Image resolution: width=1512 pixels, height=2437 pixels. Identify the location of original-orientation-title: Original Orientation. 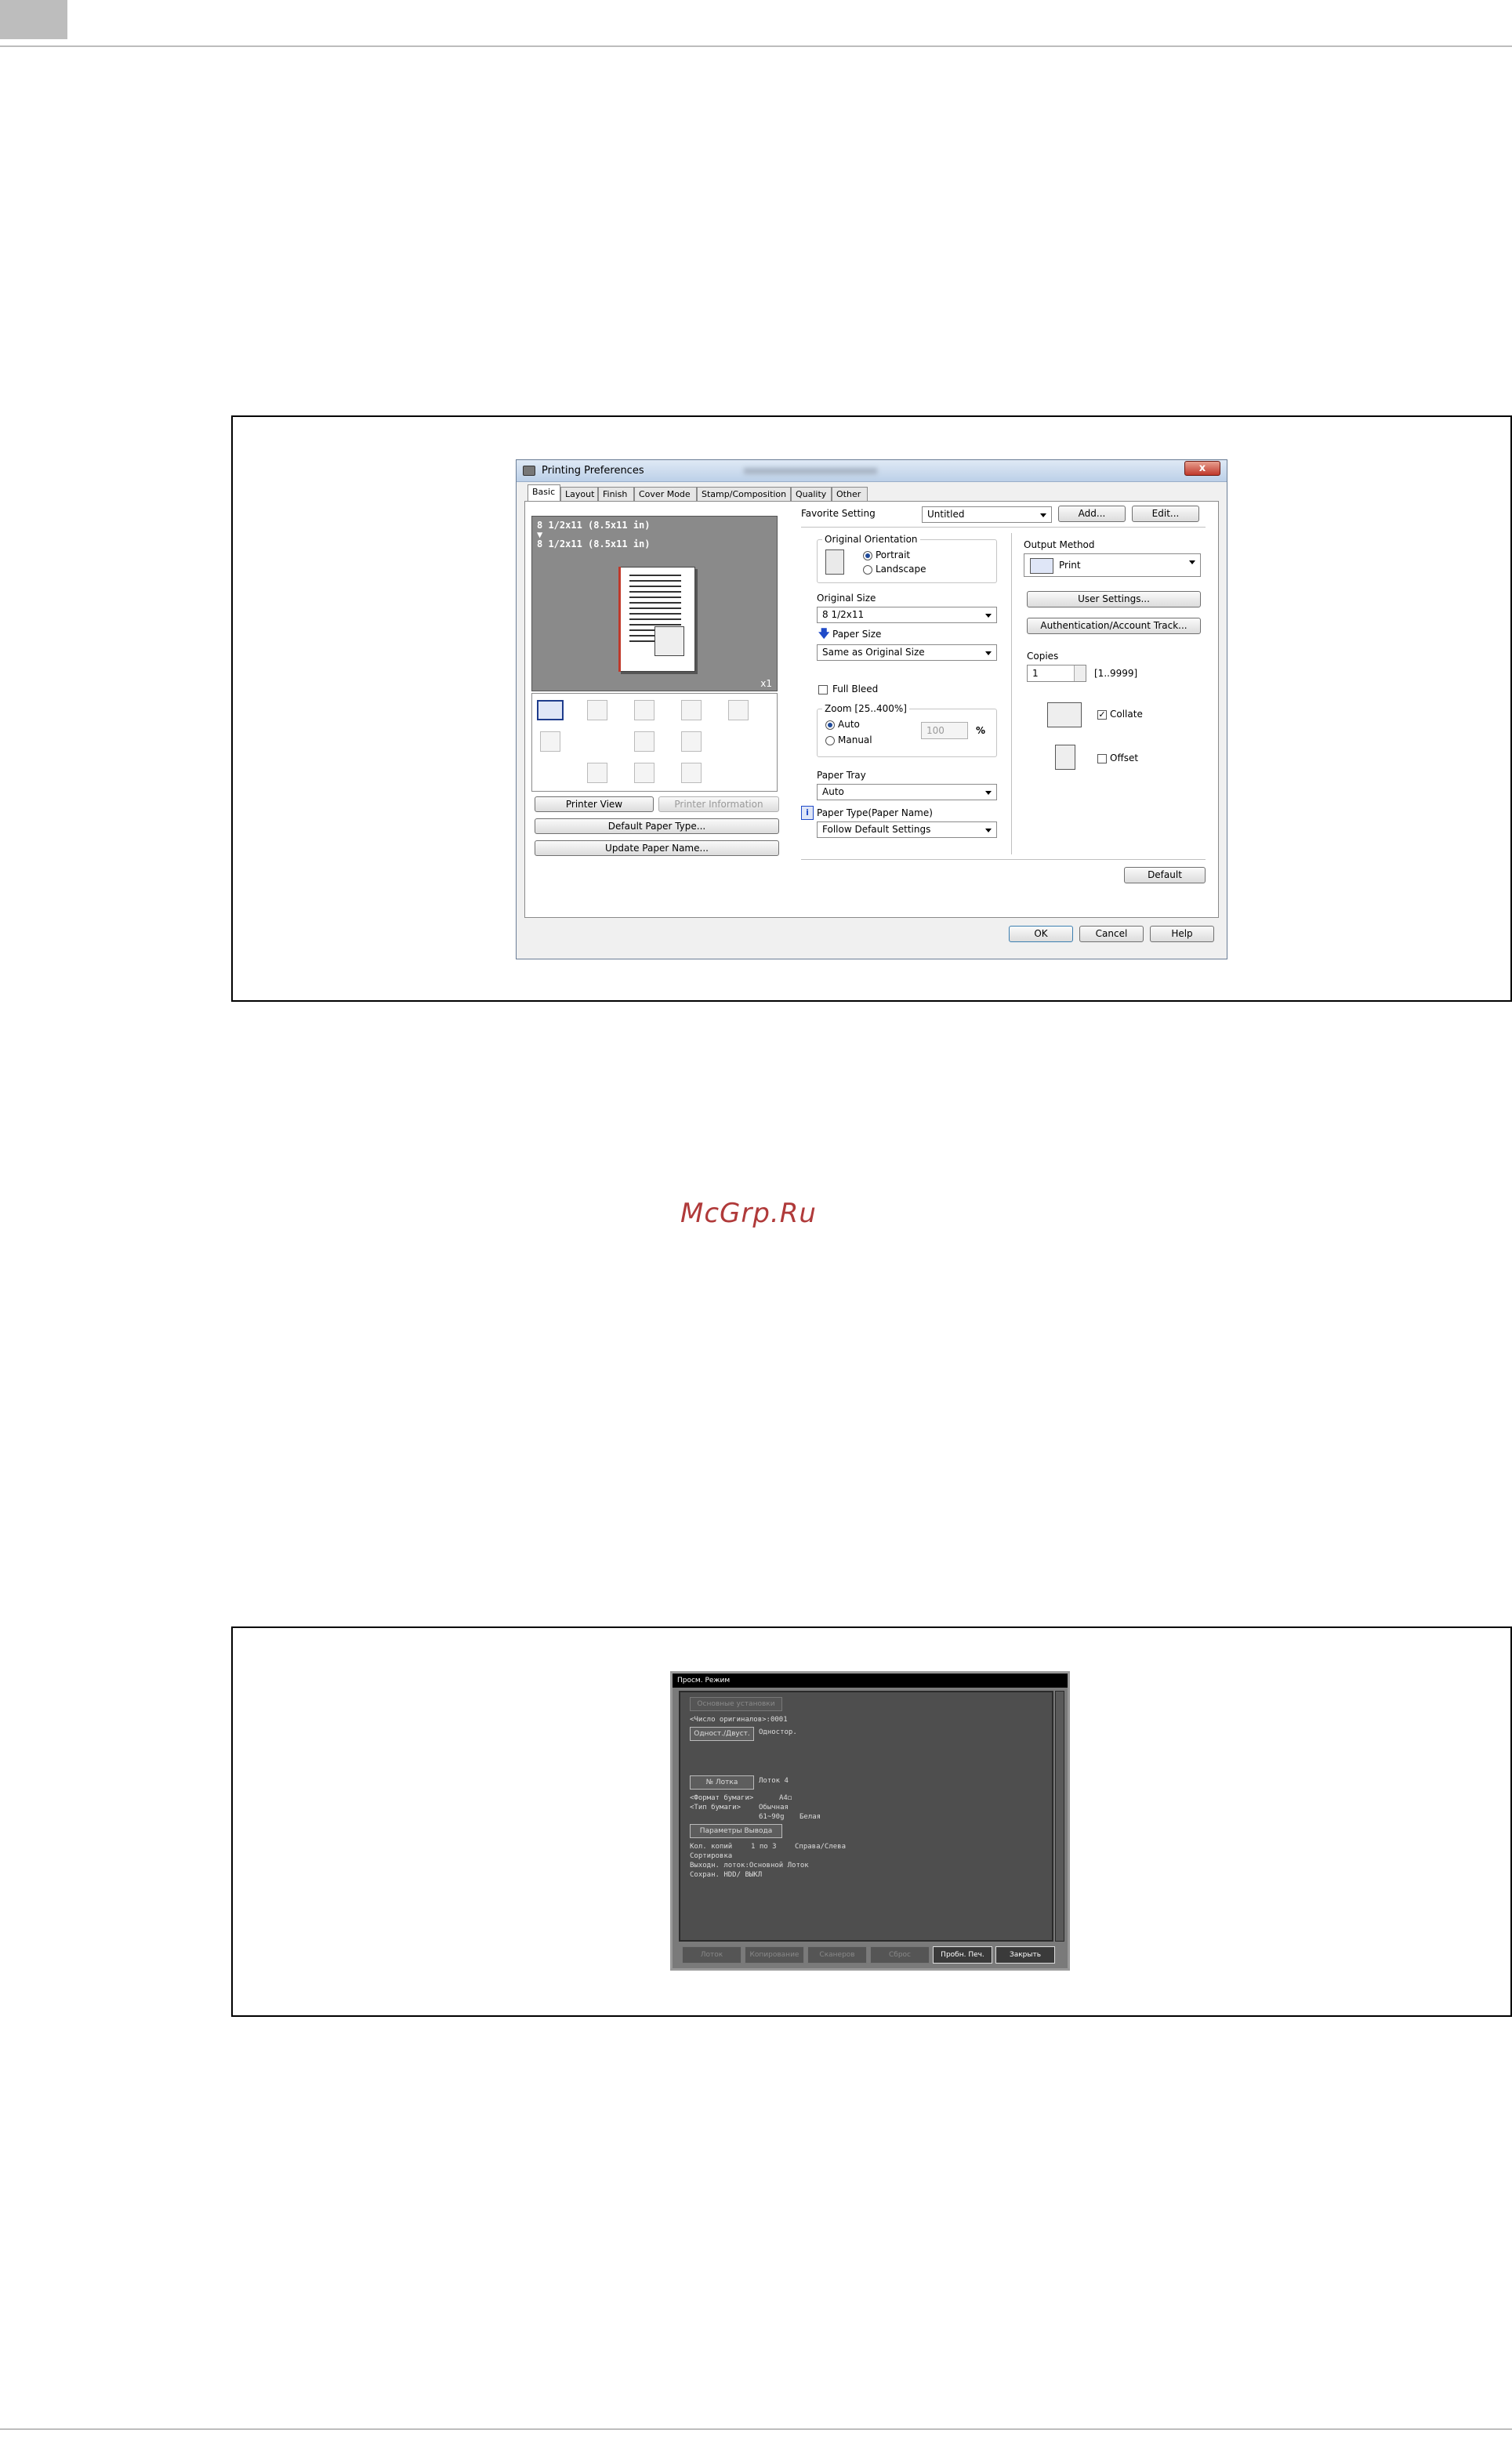
(871, 539).